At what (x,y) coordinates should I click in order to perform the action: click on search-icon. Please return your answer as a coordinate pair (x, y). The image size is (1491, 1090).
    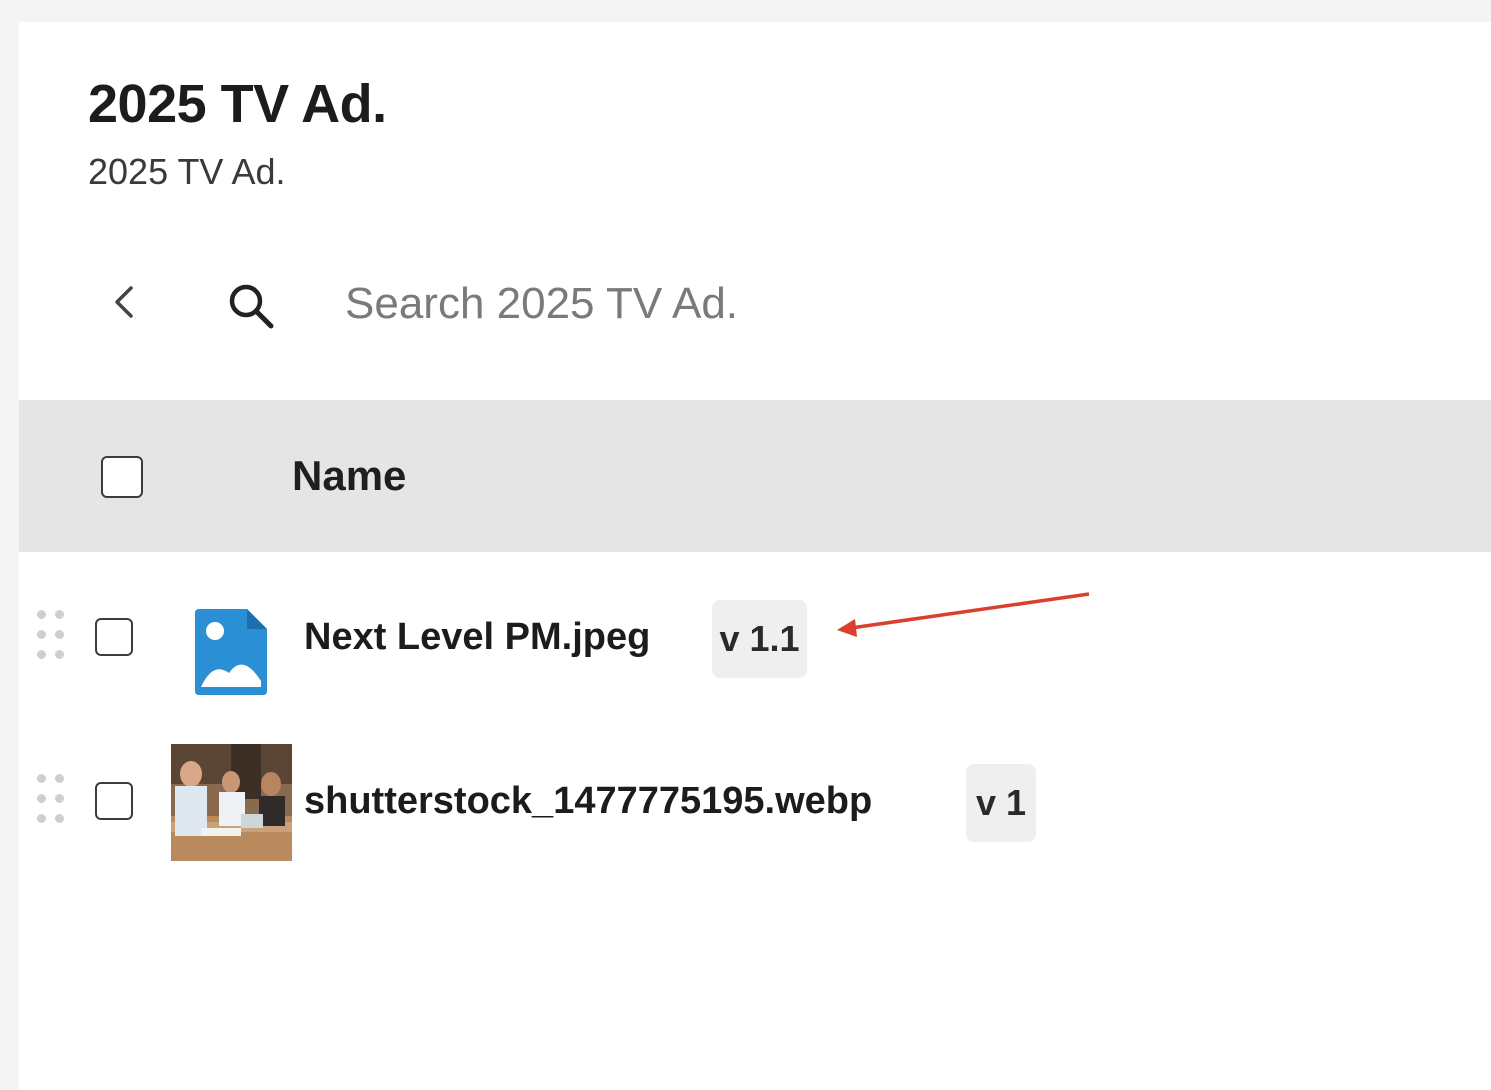
    Looking at the image, I should click on (251, 306).